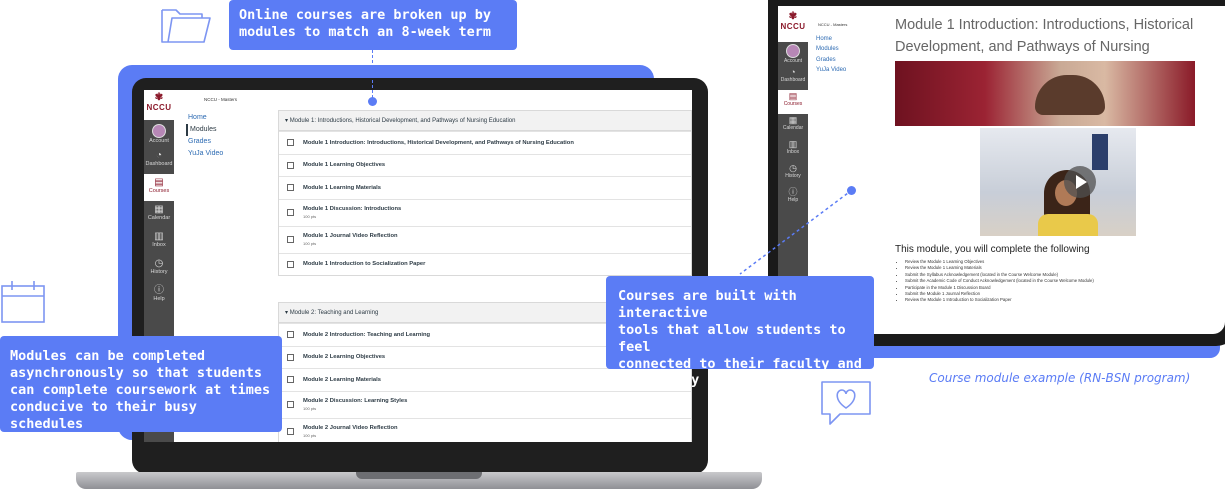 Image resolution: width=1225 pixels, height=491 pixels. What do you see at coordinates (372, 74) in the screenshot?
I see `callout-connector` at bounding box center [372, 74].